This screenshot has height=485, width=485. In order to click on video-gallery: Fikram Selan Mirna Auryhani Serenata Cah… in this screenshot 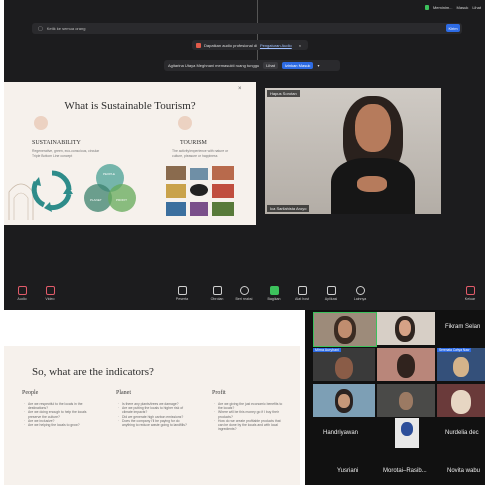, I will do `click(395, 397)`.